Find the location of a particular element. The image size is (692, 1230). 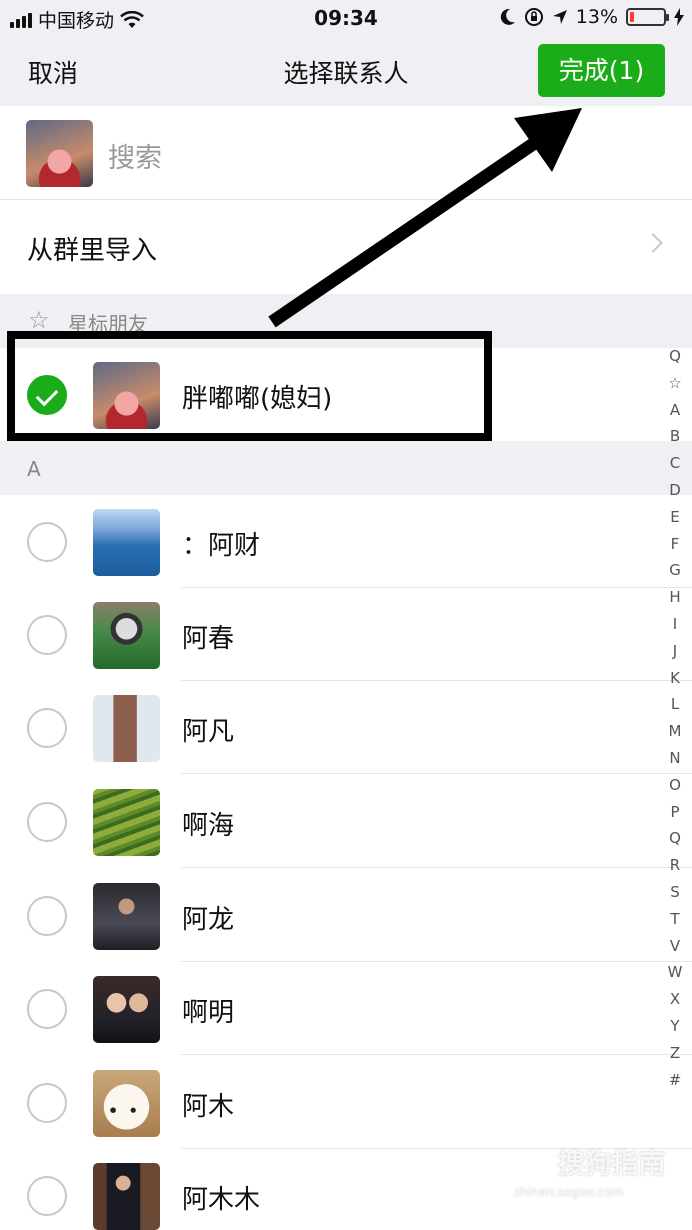

index-letter: E is located at coordinates (675, 517).